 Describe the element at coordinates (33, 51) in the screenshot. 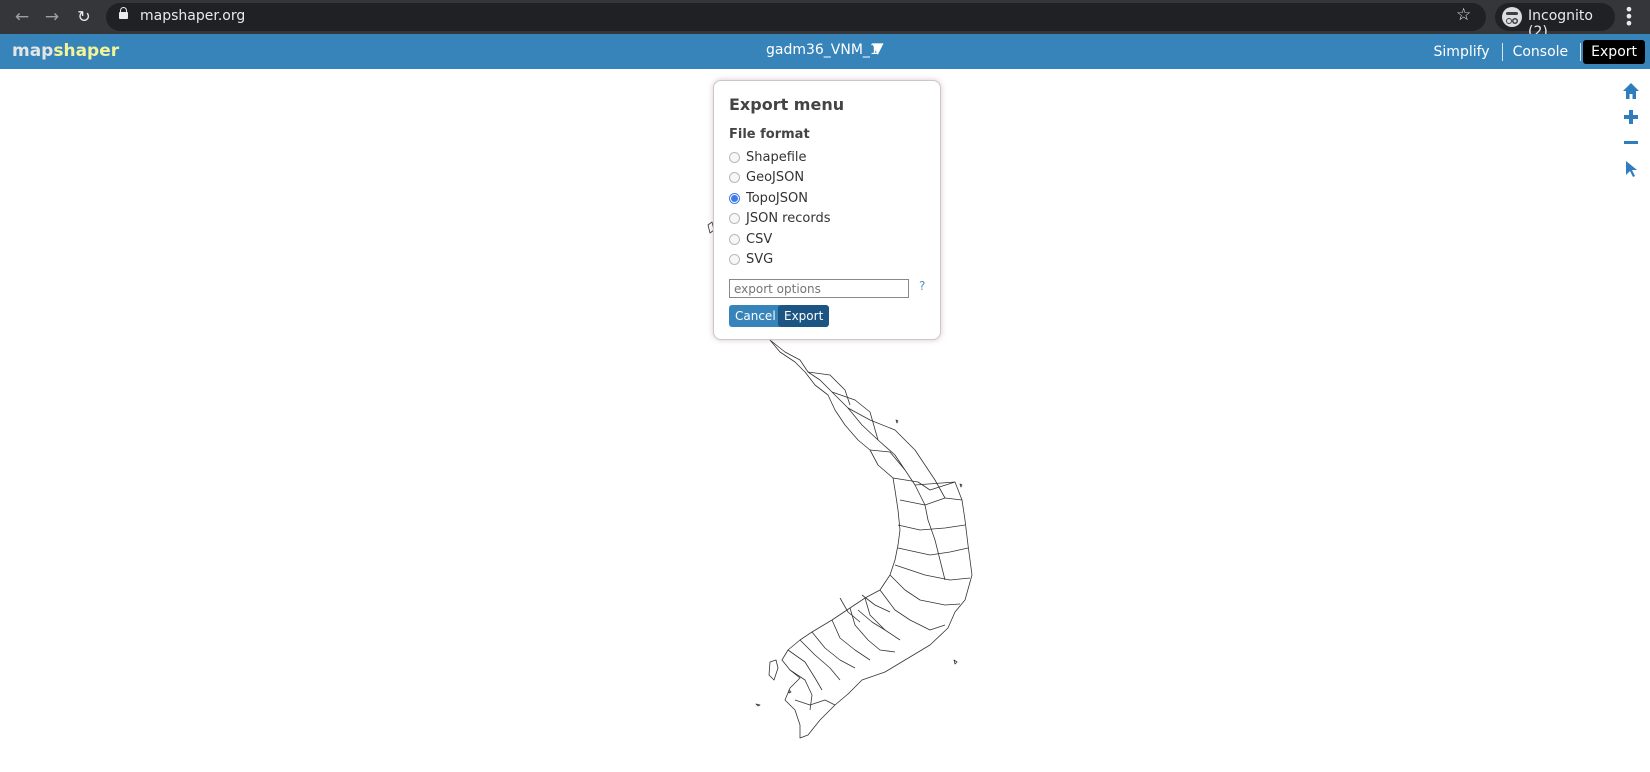

I see `logo-part-map: map` at that location.